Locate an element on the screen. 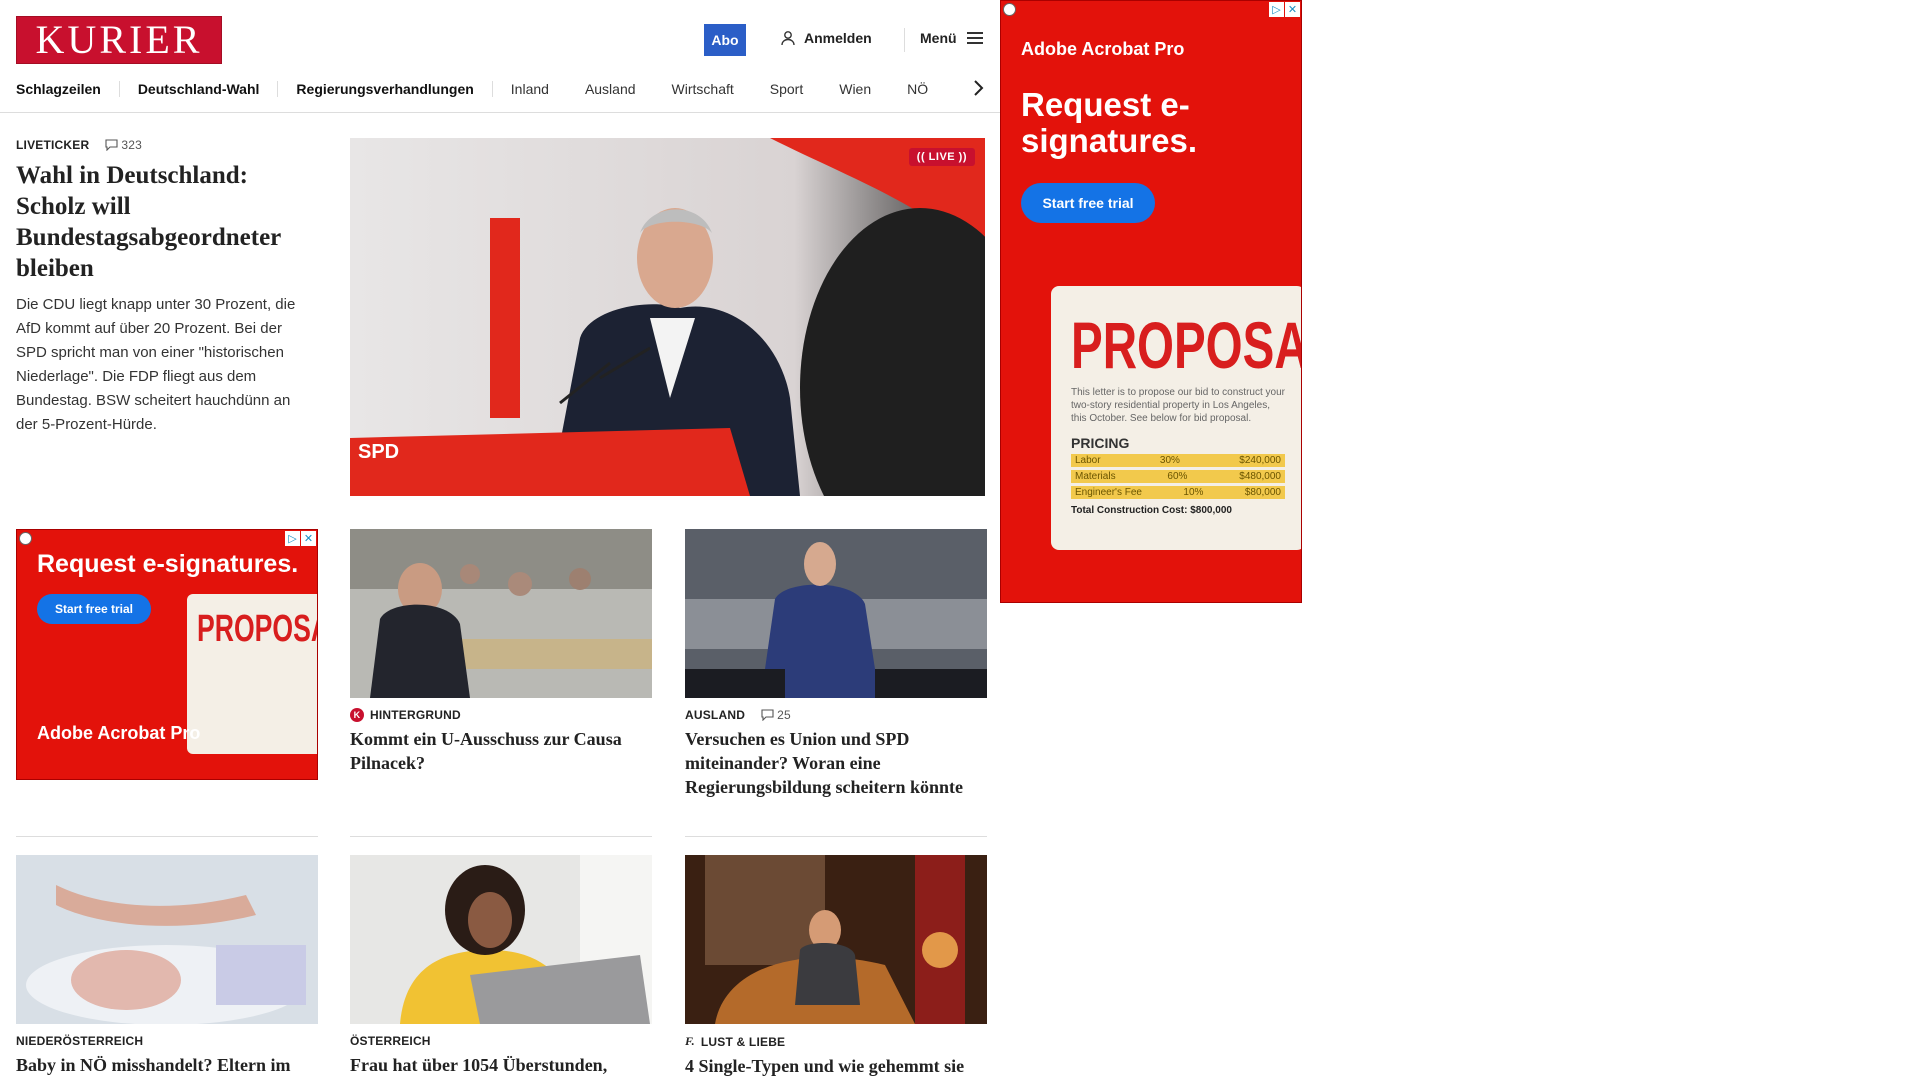 The width and height of the screenshot is (1920, 1080). live-badge: (( LIVE )) is located at coordinates (941, 157).